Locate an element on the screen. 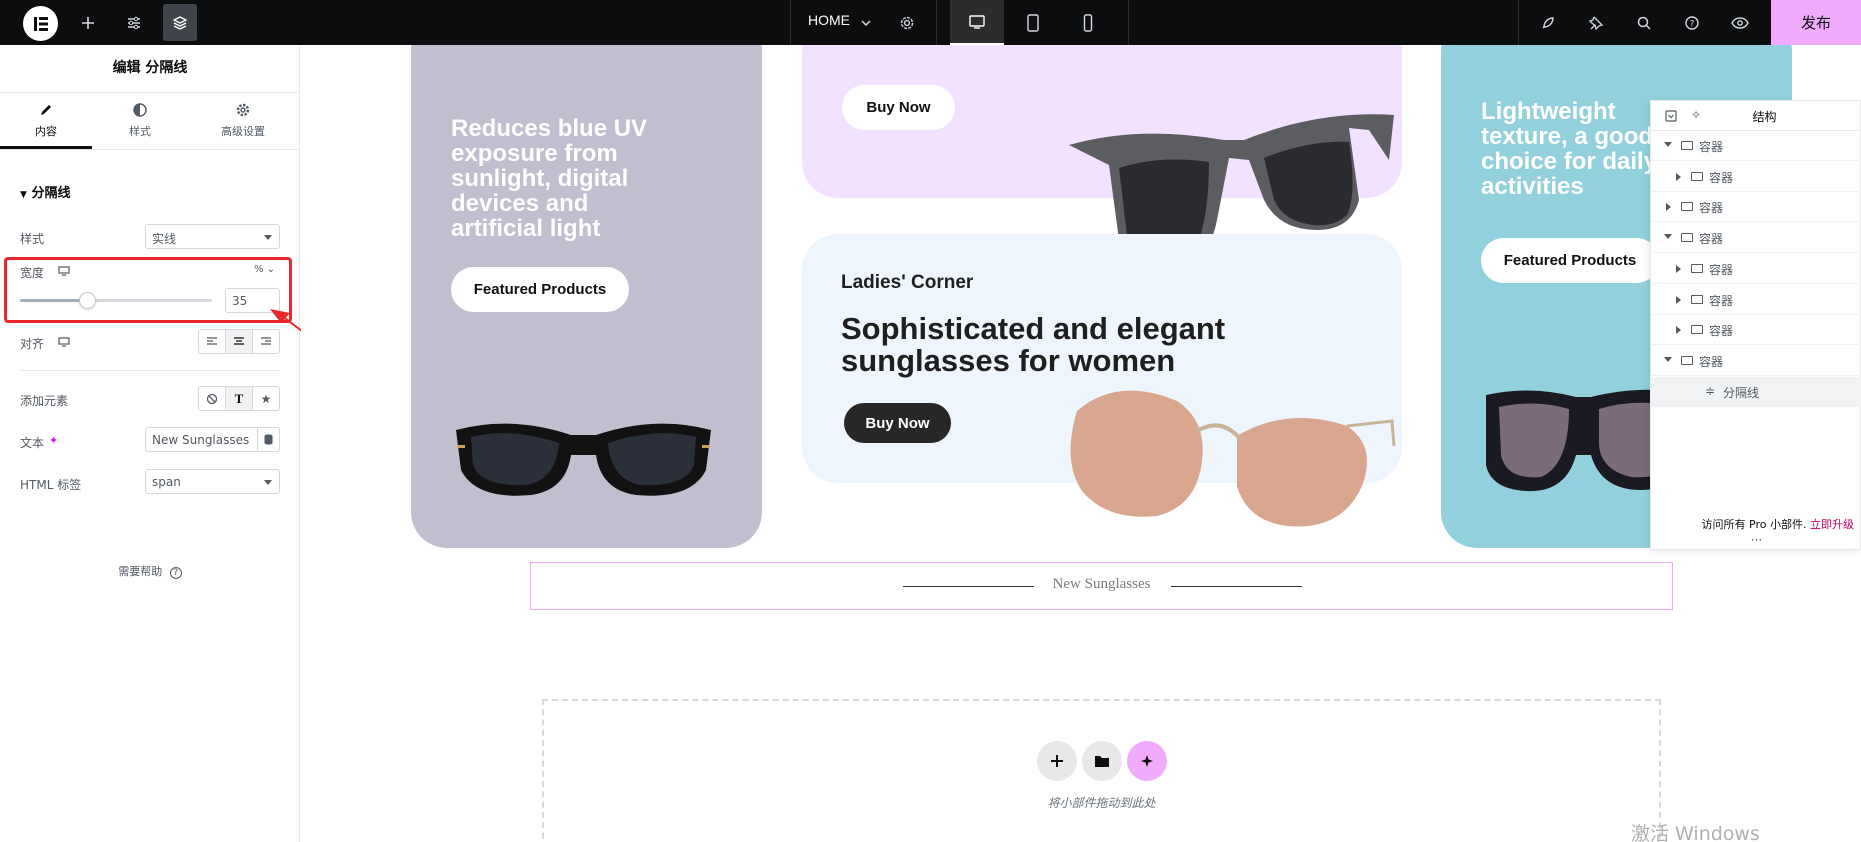 This screenshot has height=842, width=1861. navigator-item: ≑ 分隔线 is located at coordinates (1756, 391).